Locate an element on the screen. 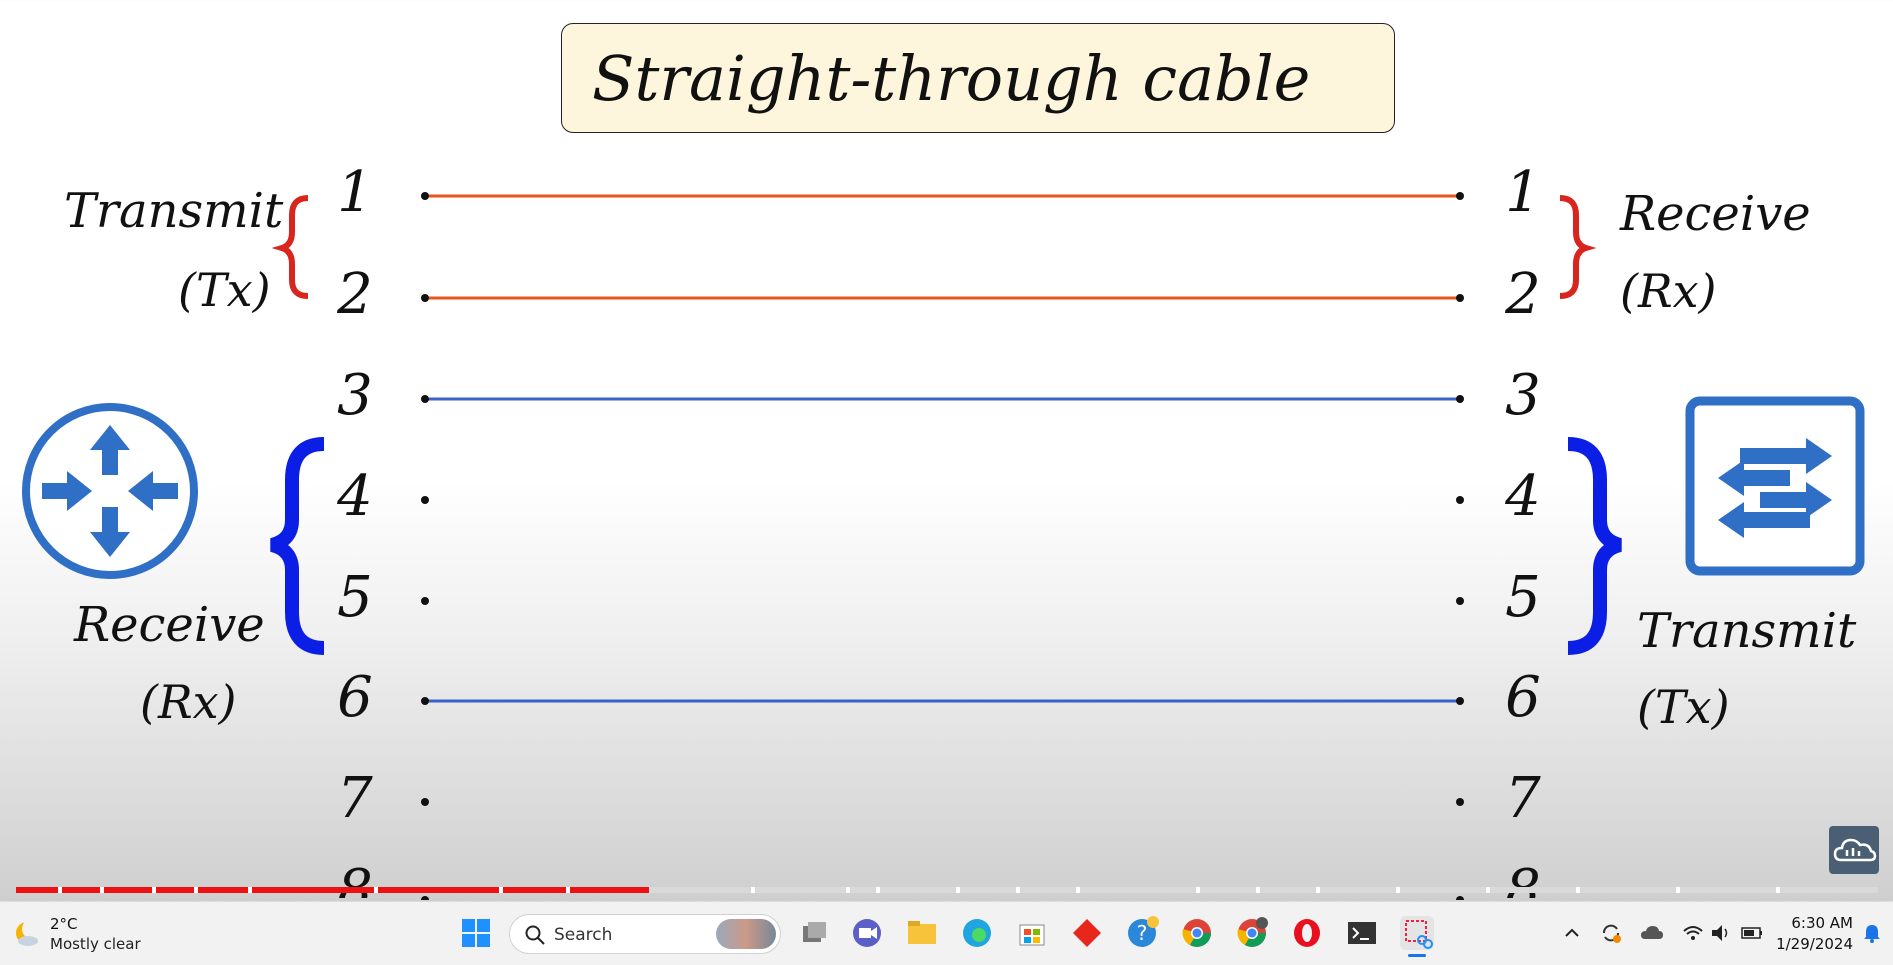 This screenshot has width=1893, height=965. help-icon: ? is located at coordinates (1143, 931).